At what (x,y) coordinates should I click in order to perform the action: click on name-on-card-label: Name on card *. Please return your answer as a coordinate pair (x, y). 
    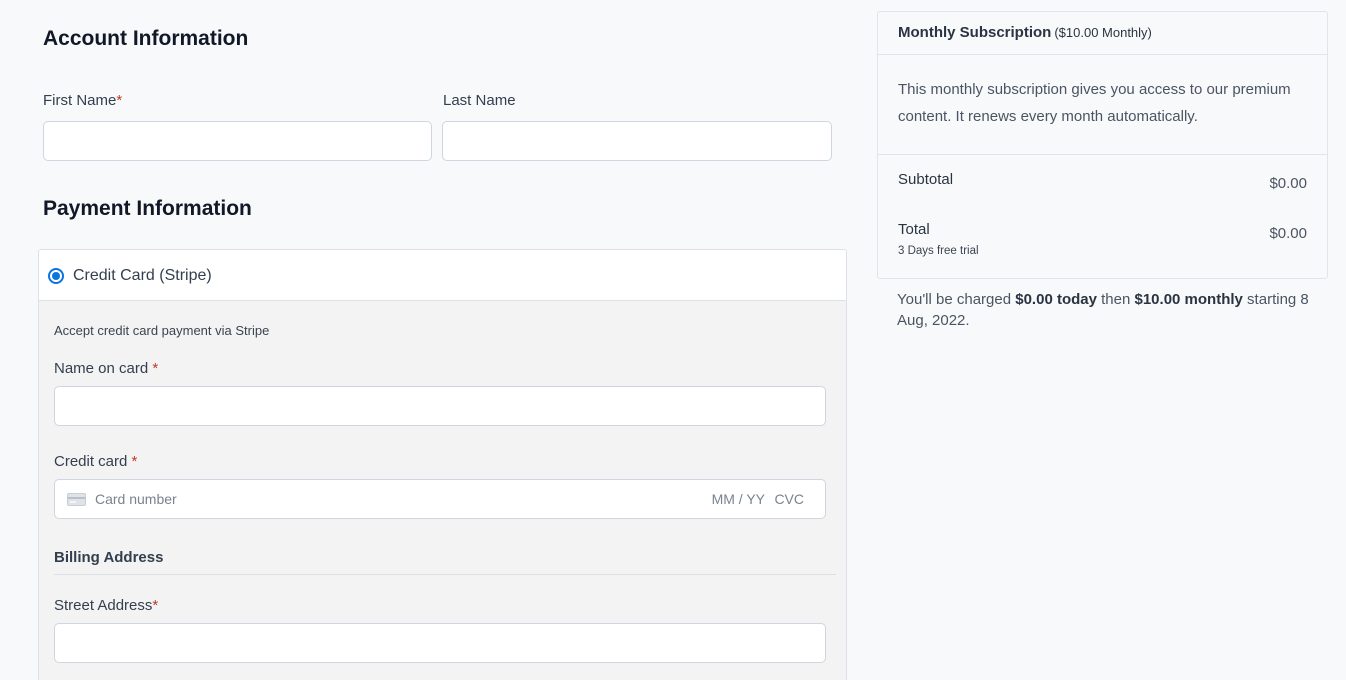
    Looking at the image, I should click on (106, 368).